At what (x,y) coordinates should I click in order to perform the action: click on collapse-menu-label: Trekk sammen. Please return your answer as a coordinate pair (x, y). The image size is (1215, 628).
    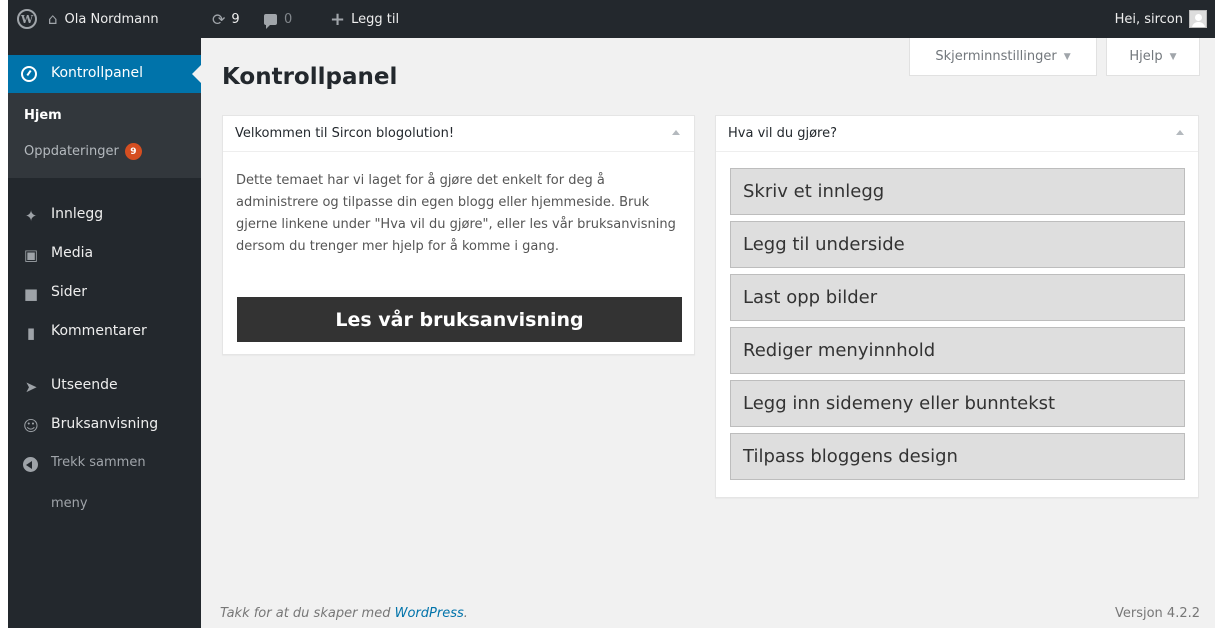
    Looking at the image, I should click on (98, 462).